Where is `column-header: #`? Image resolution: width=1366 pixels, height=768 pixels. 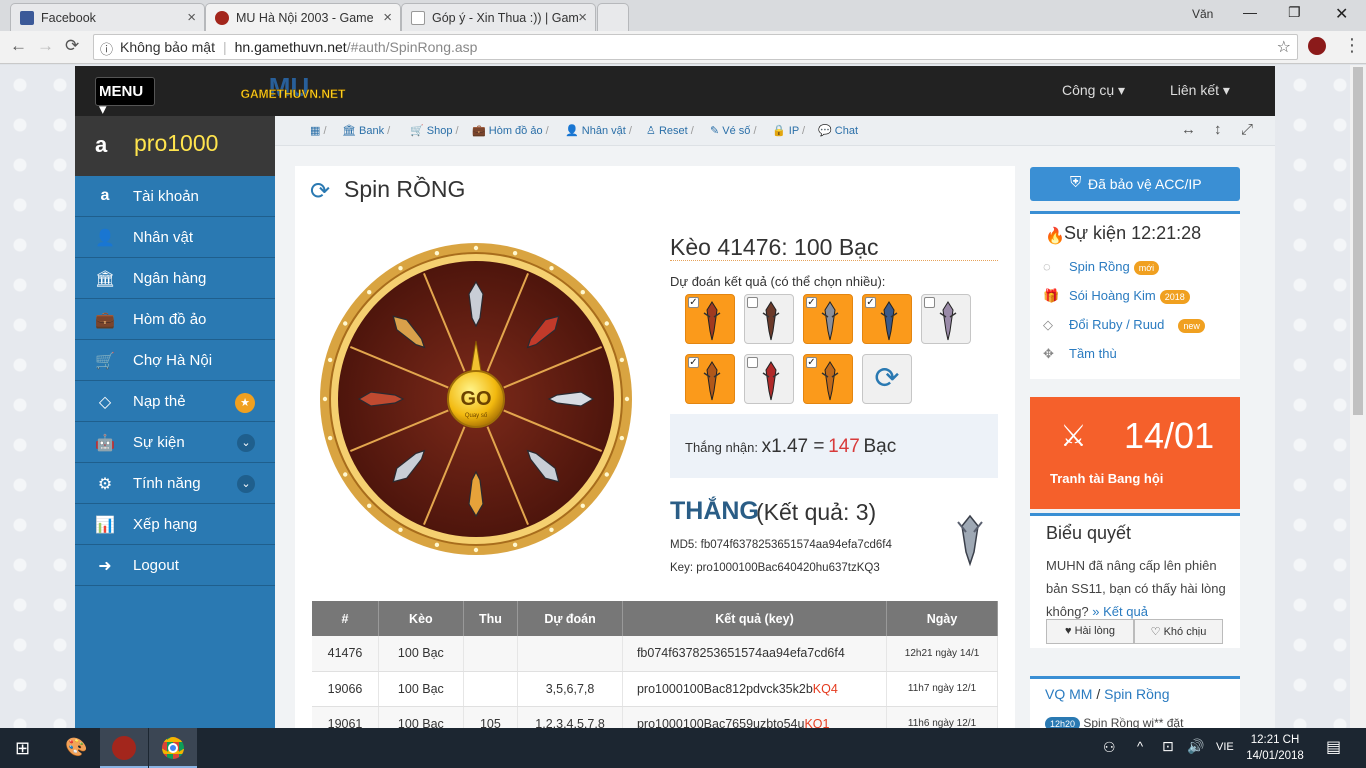
column-header: # is located at coordinates (346, 618).